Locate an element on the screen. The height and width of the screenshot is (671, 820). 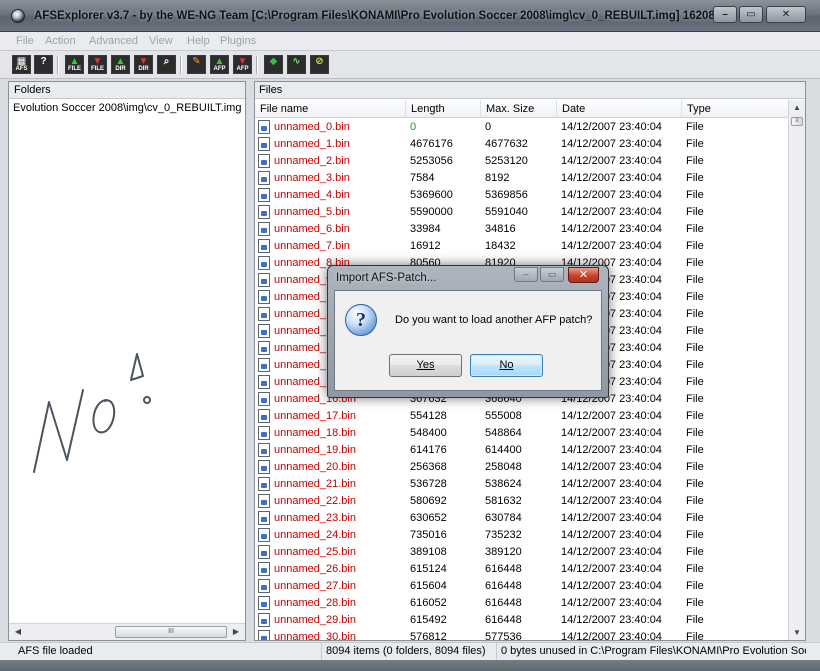
yes-button: Yes is located at coordinates (425, 365).